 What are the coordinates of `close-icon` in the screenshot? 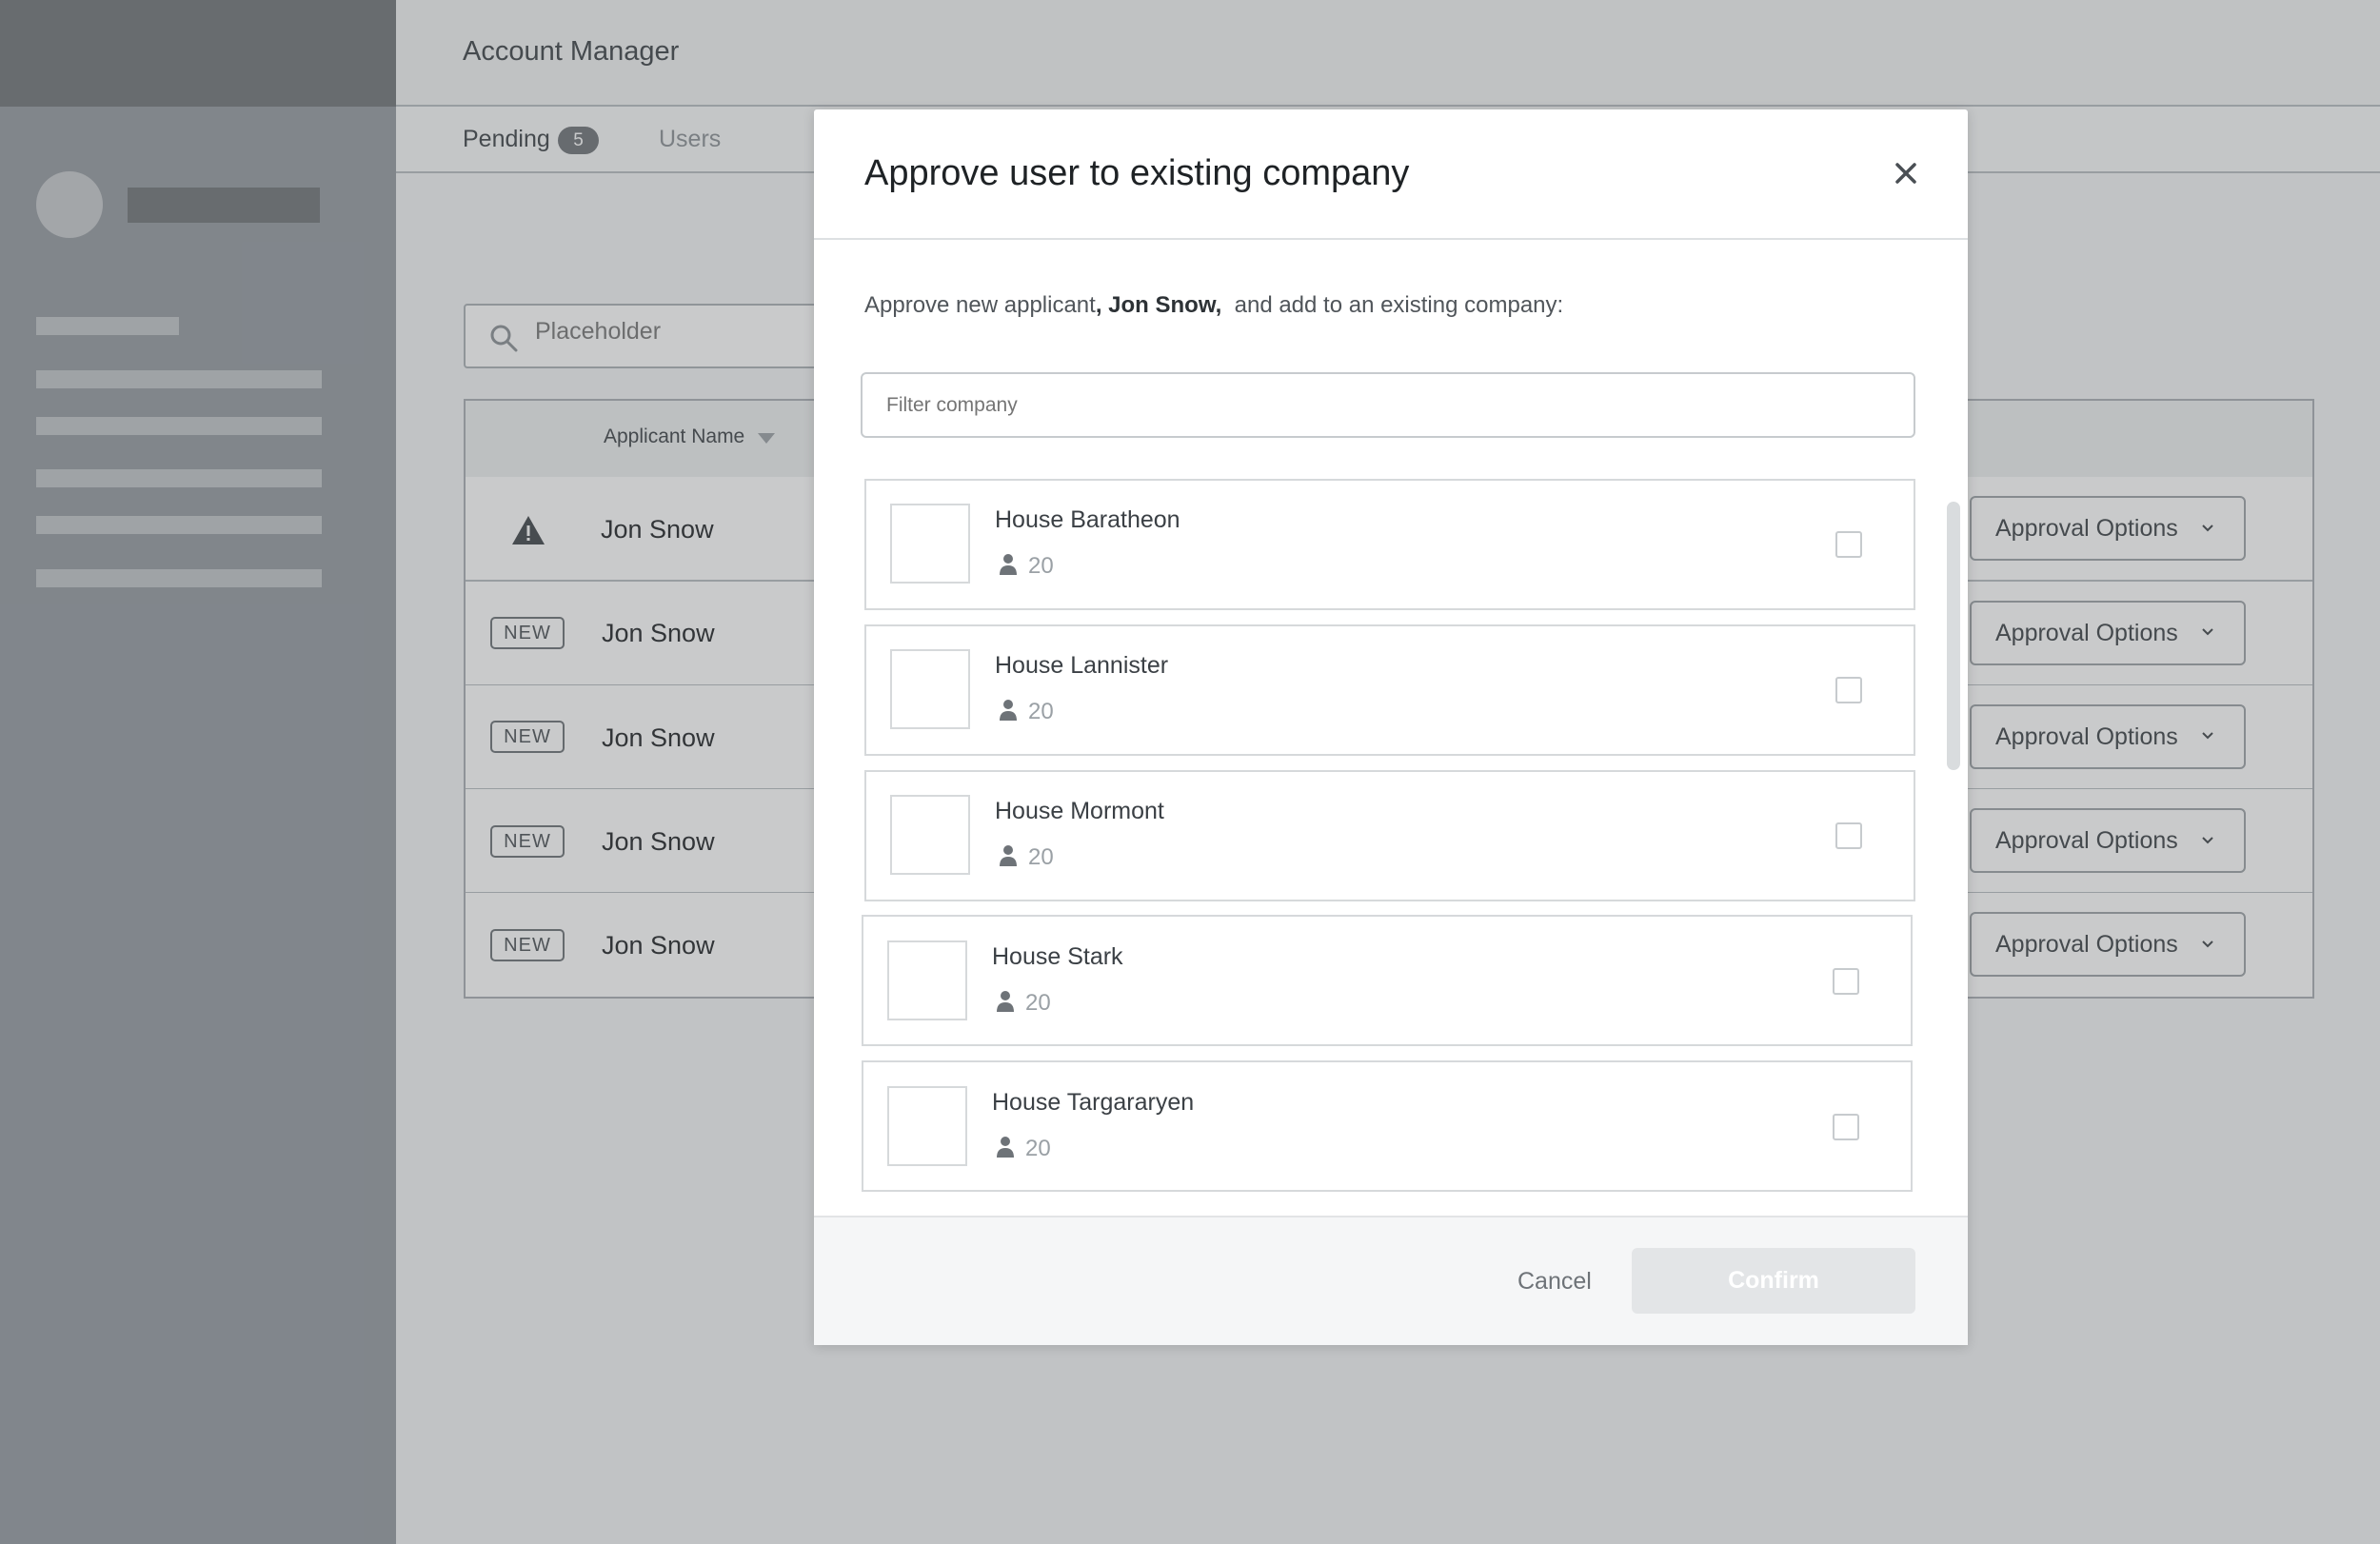 It's located at (1906, 173).